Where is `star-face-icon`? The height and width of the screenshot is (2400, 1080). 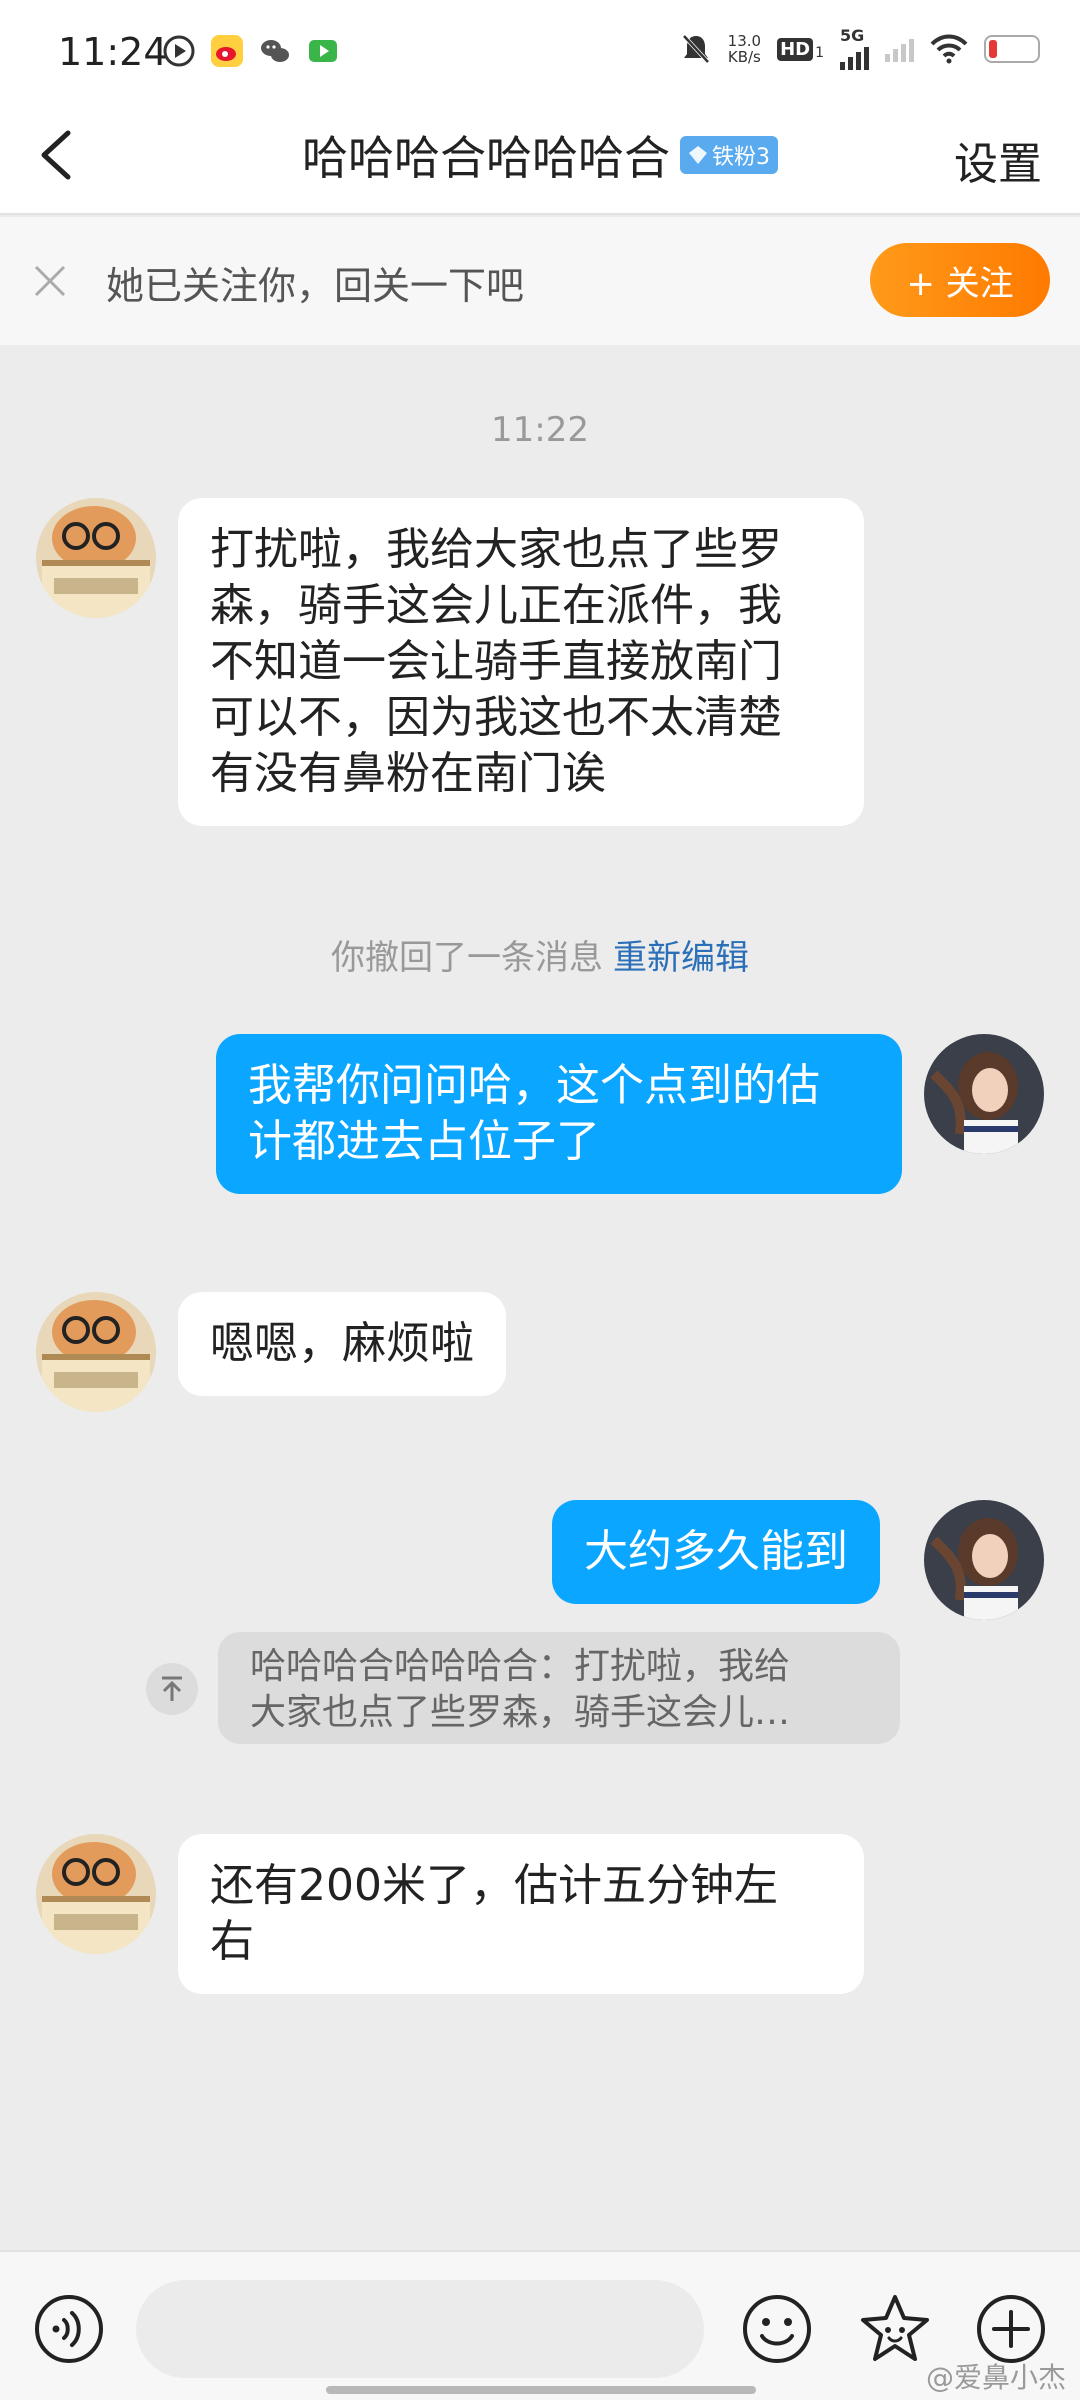
star-face-icon is located at coordinates (895, 2328).